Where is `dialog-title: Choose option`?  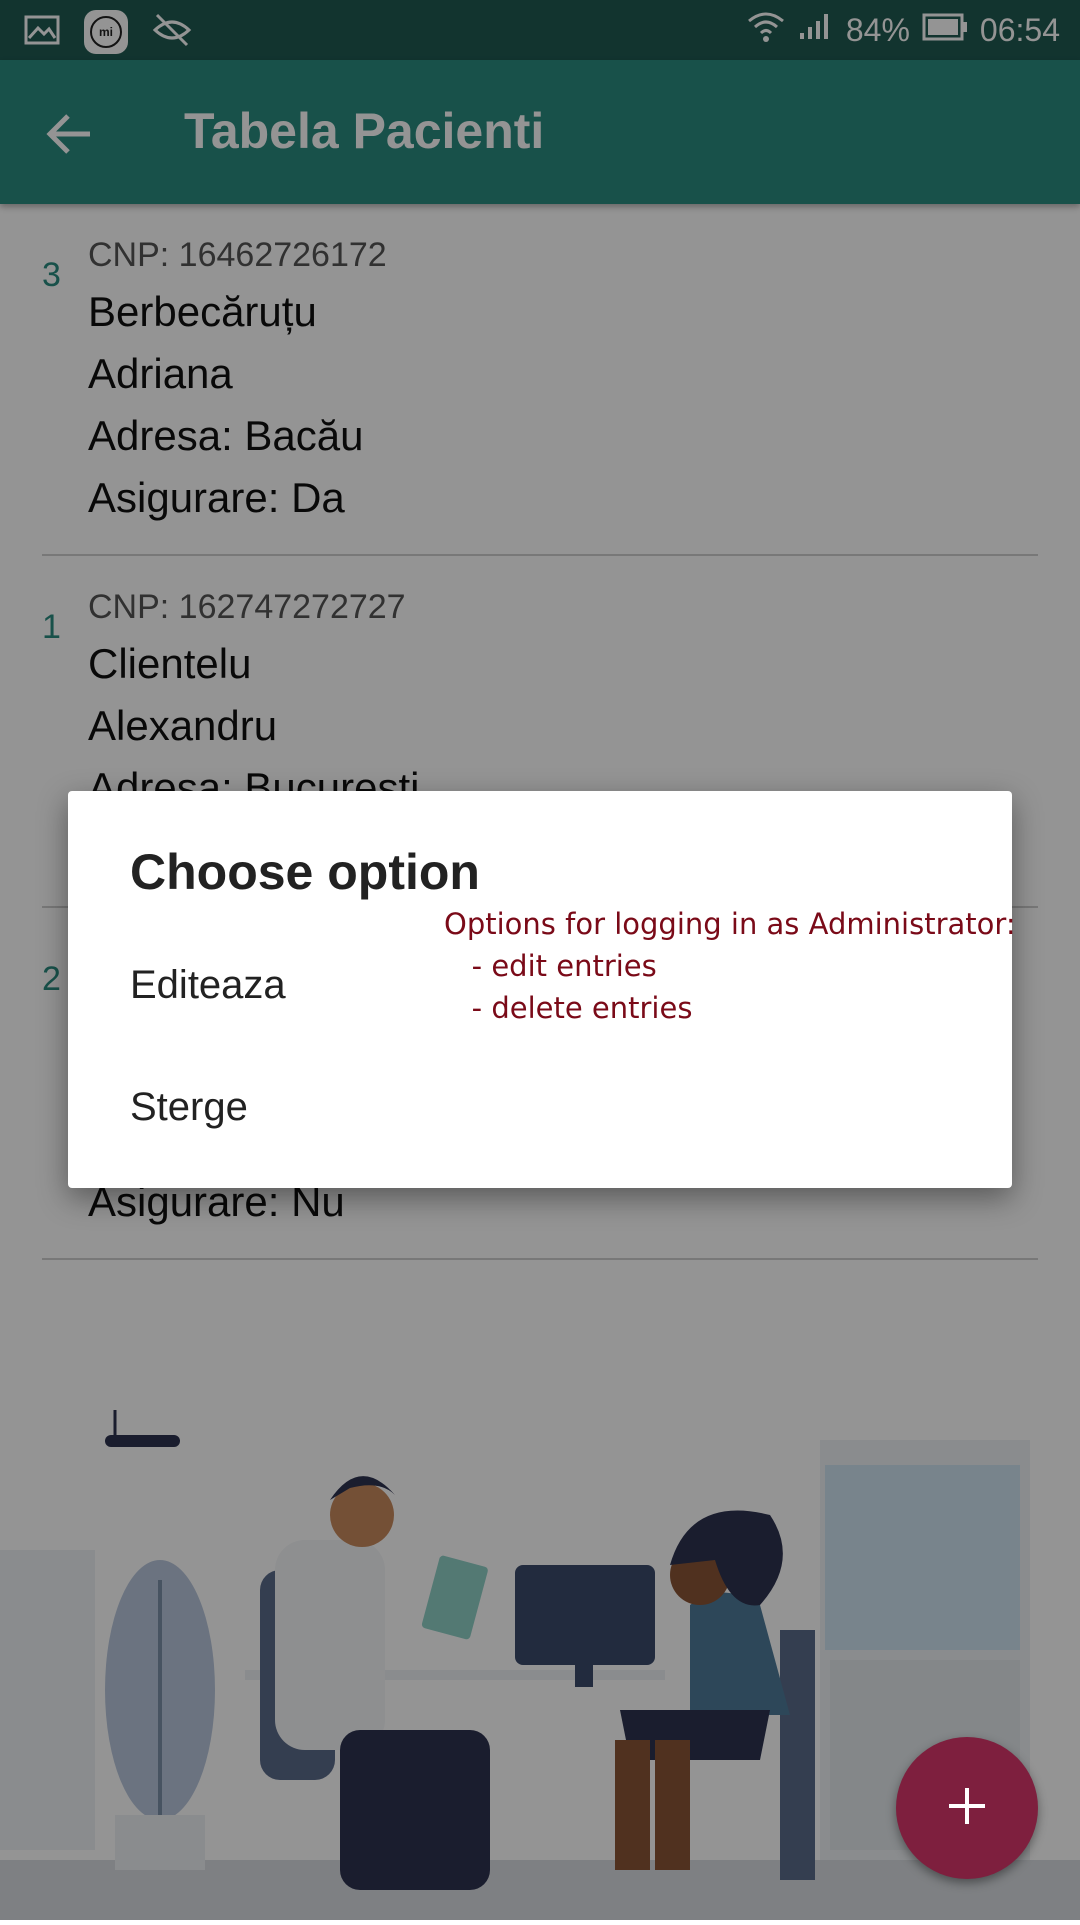
dialog-title: Choose option is located at coordinates (305, 872).